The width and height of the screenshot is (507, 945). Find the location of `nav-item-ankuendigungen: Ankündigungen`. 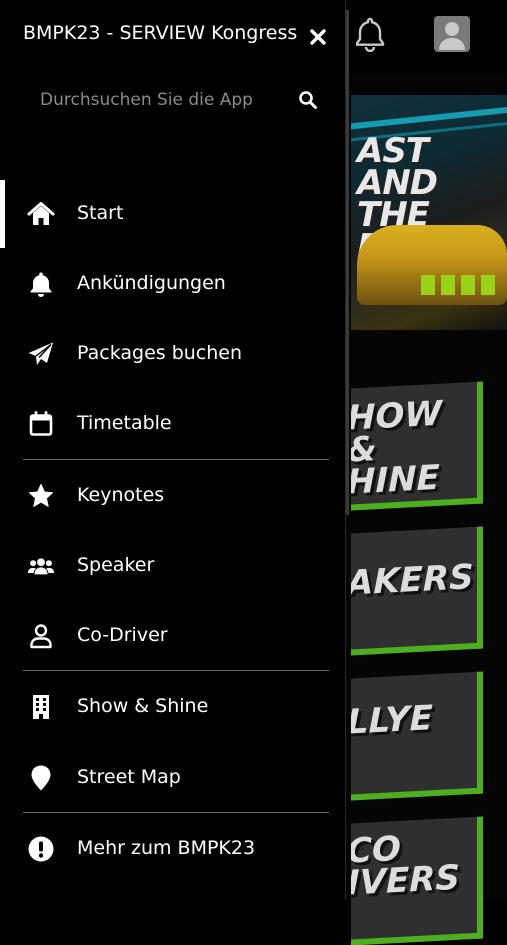

nav-item-ankuendigungen: Ankündigungen is located at coordinates (172, 284).